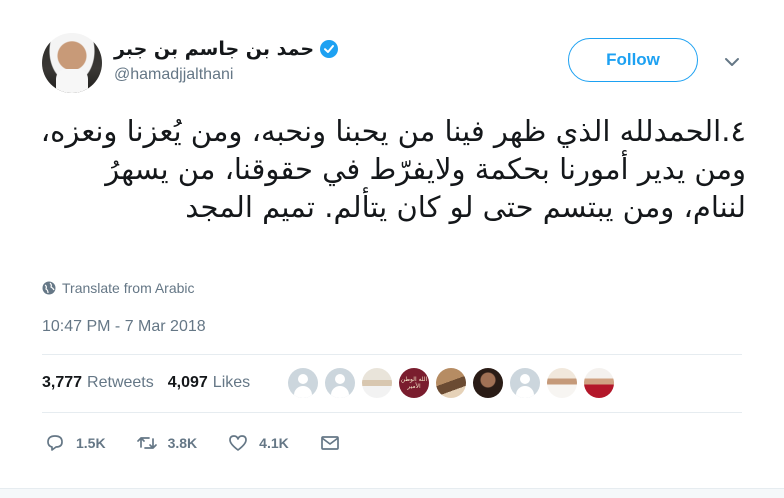 The image size is (784, 498). Describe the element at coordinates (120, 382) in the screenshot. I see `retweets-label: Retweets` at that location.